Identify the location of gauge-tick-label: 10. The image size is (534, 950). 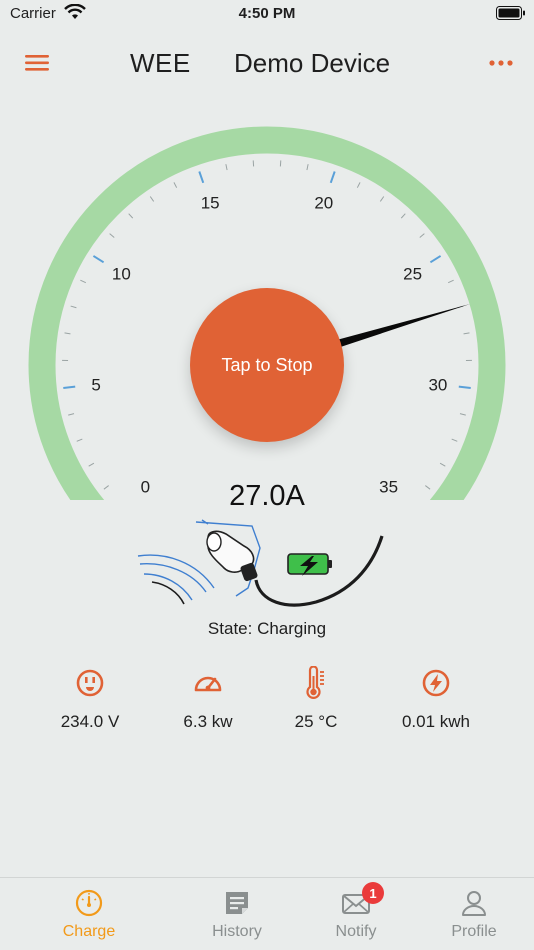
(121, 273).